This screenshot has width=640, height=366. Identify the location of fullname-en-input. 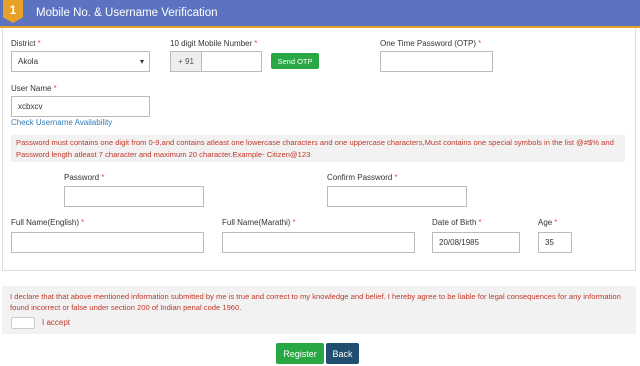
(107, 242).